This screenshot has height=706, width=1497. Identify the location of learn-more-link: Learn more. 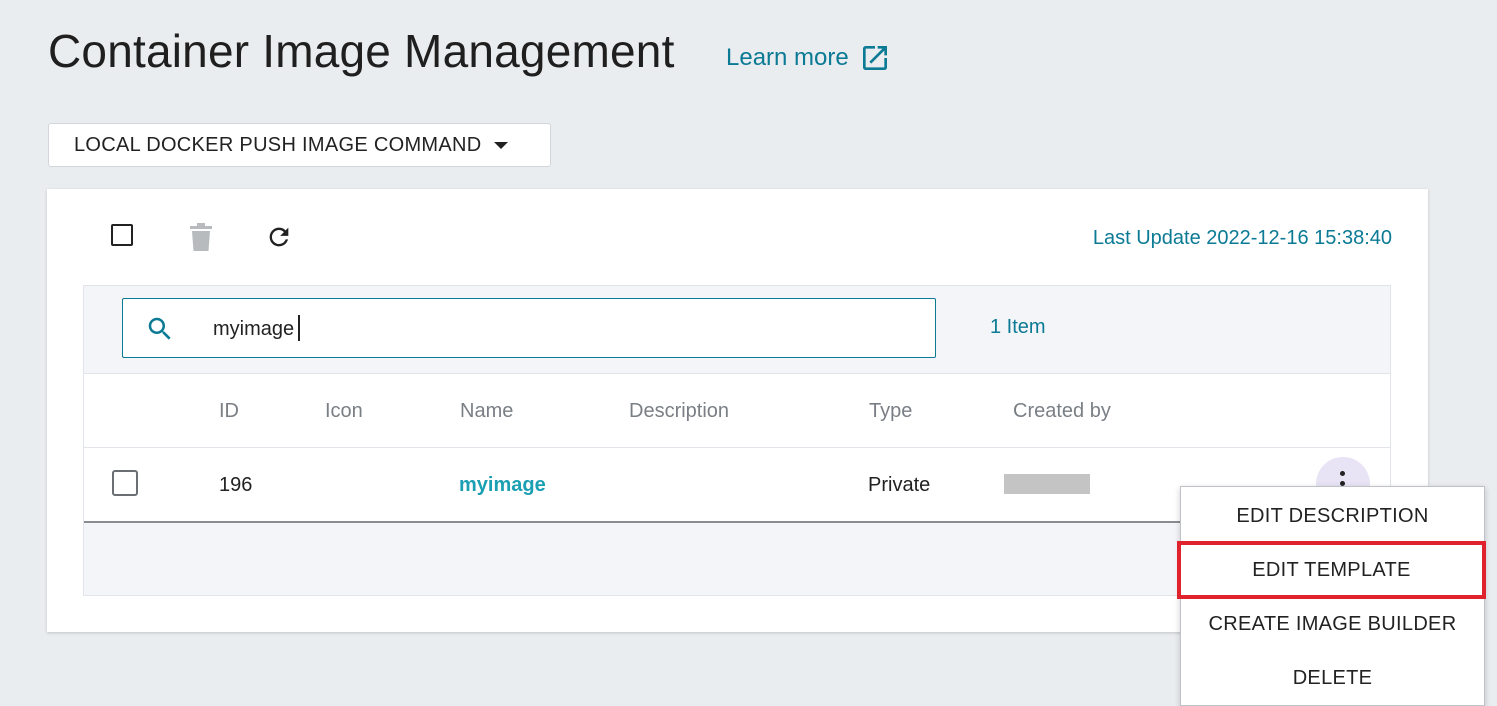
(808, 58).